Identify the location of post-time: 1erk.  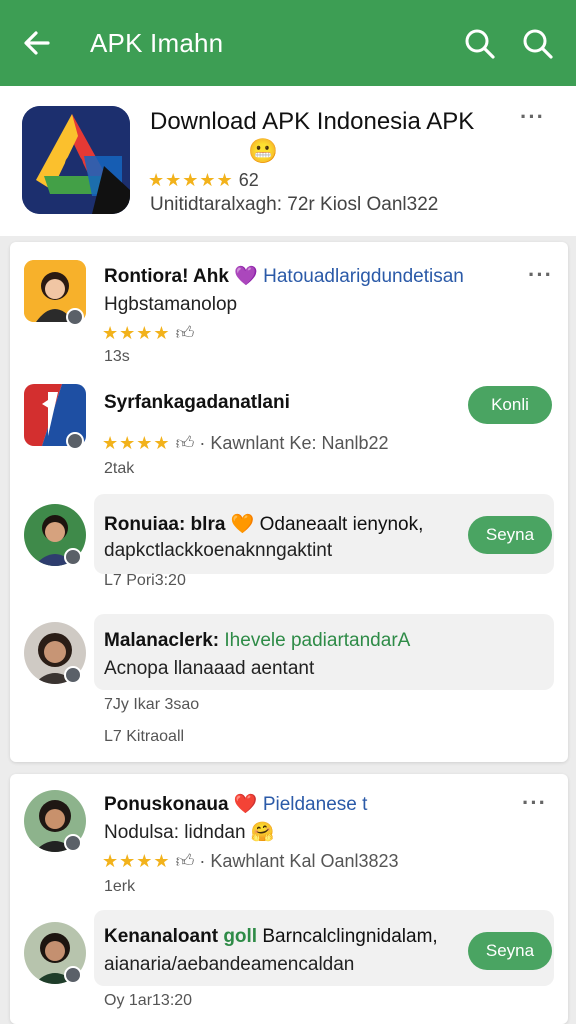
(120, 886).